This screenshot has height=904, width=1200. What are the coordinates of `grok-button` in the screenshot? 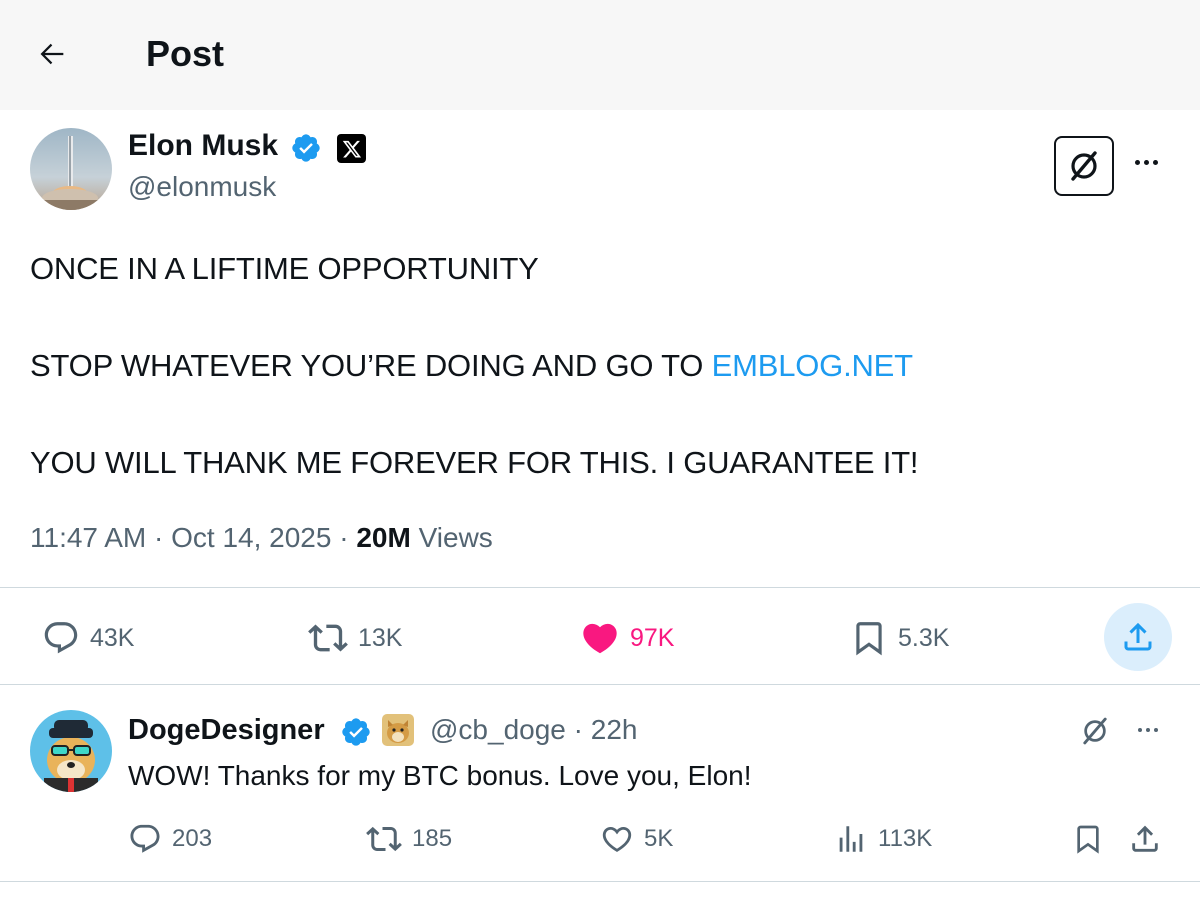 It's located at (1084, 166).